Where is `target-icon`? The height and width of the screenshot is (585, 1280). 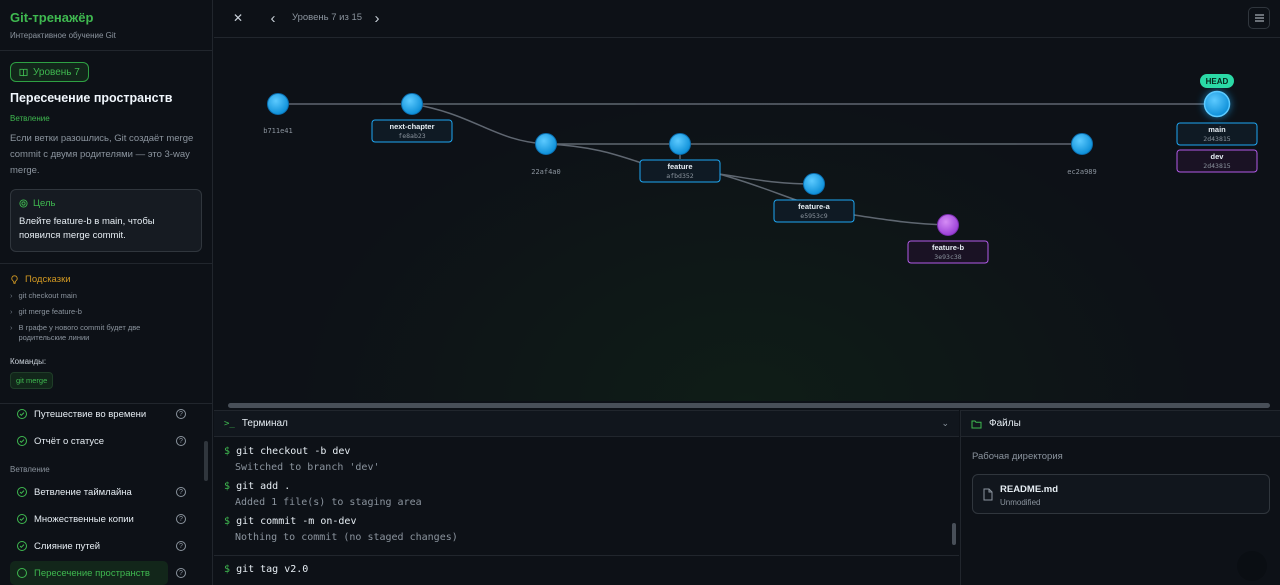
target-icon is located at coordinates (23, 203).